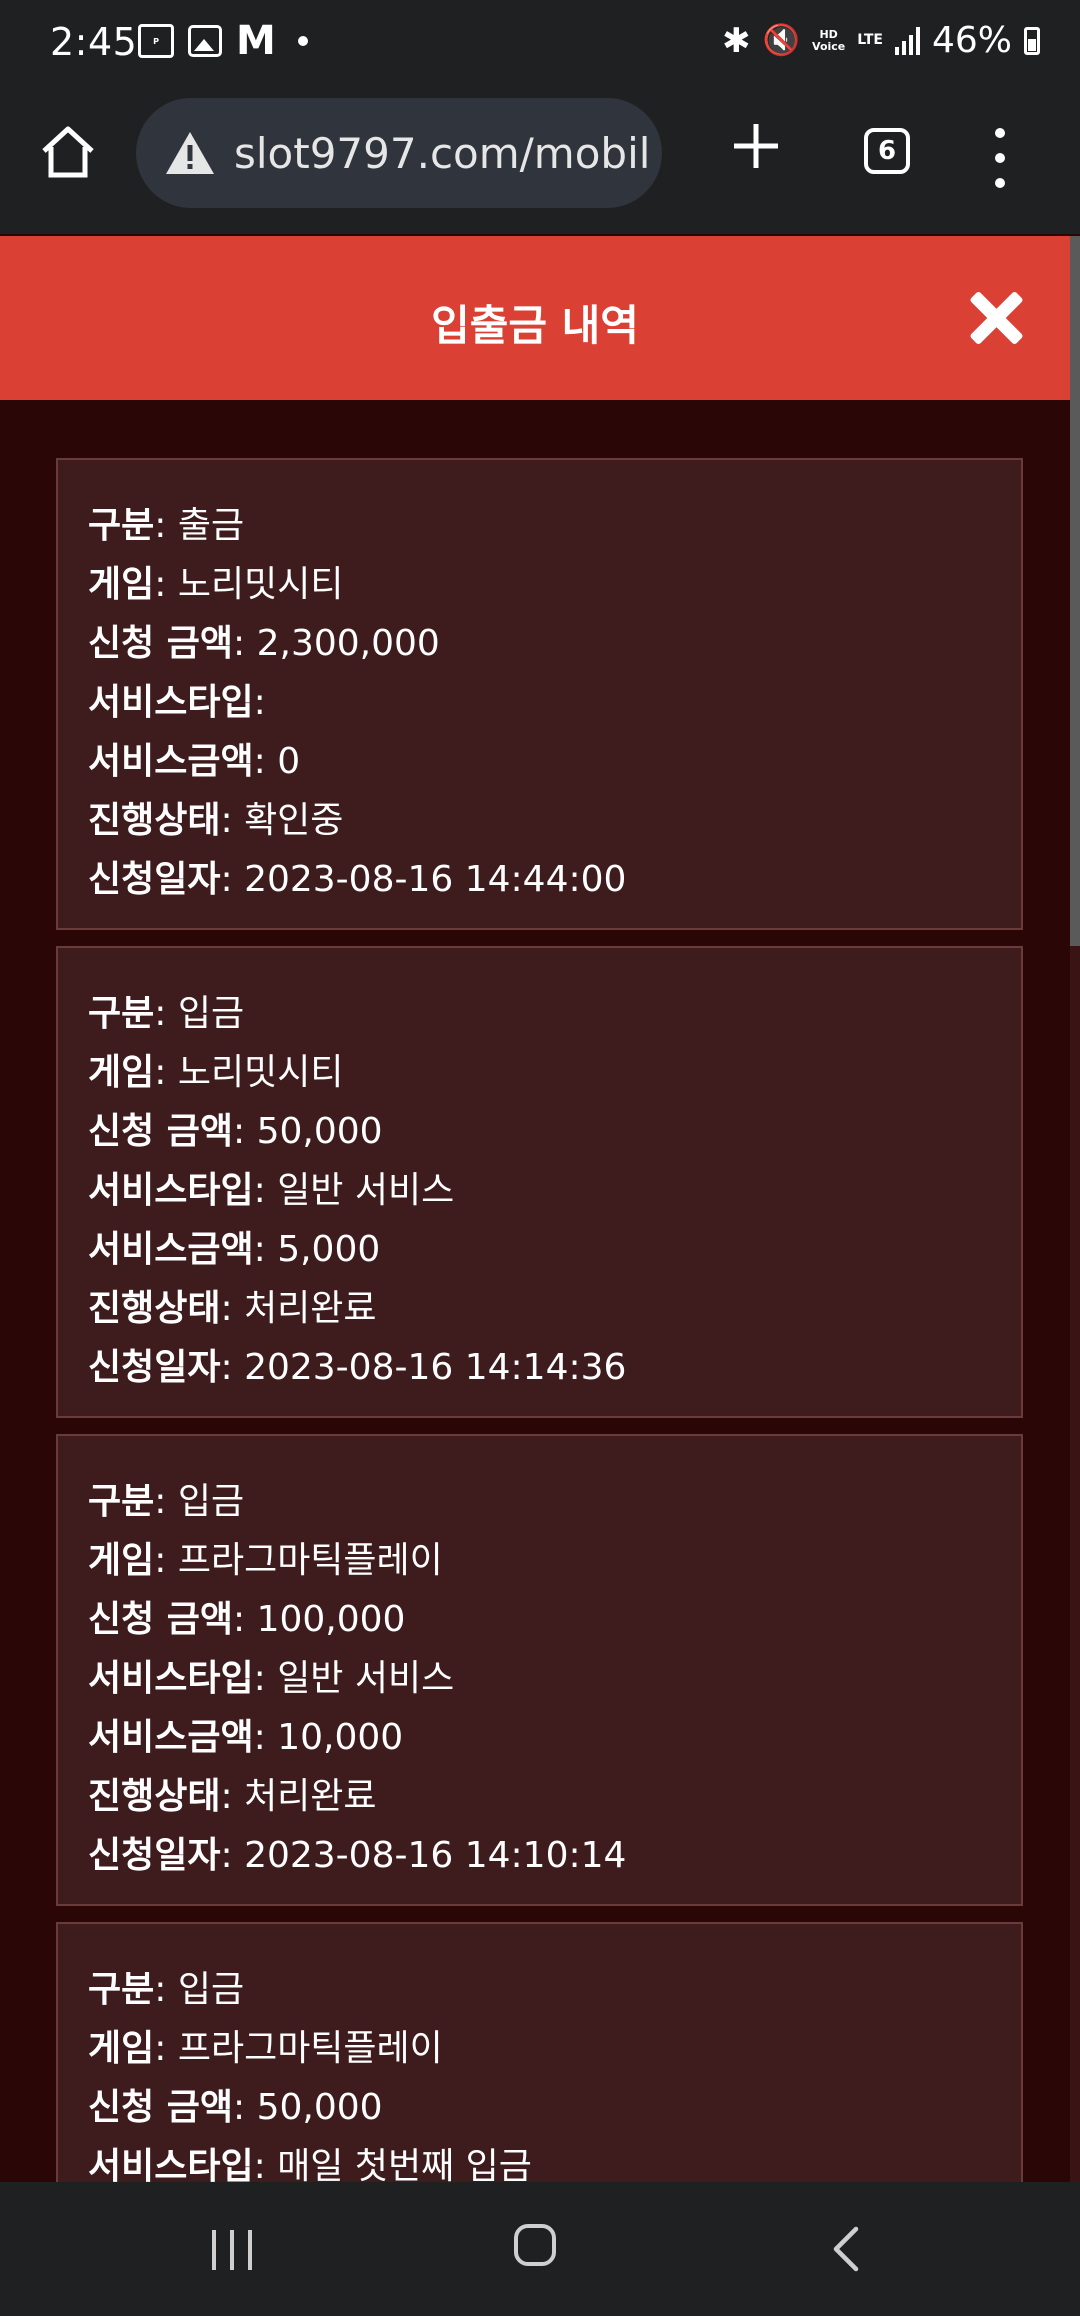 The width and height of the screenshot is (1080, 2316). I want to click on browser-toolbar: slot9797.com/mobil 6, so click(540, 163).